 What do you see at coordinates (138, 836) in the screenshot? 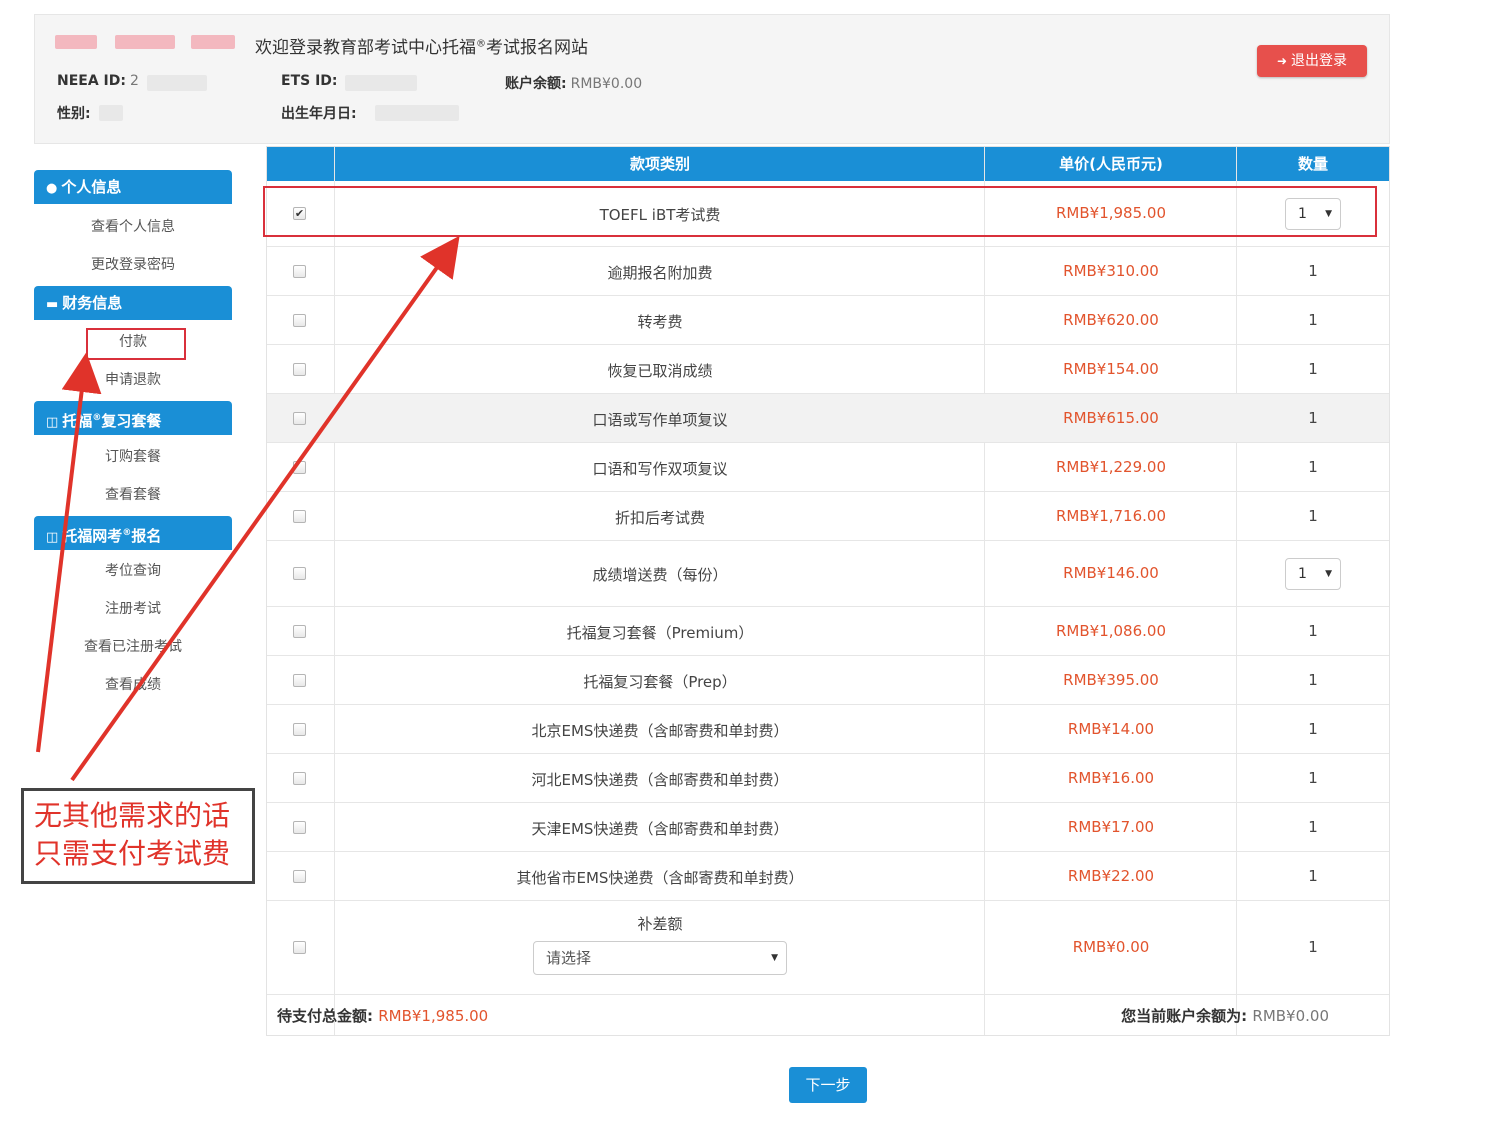
I see `annotation-callout: 无其他需求的话 只需支付考试费` at bounding box center [138, 836].